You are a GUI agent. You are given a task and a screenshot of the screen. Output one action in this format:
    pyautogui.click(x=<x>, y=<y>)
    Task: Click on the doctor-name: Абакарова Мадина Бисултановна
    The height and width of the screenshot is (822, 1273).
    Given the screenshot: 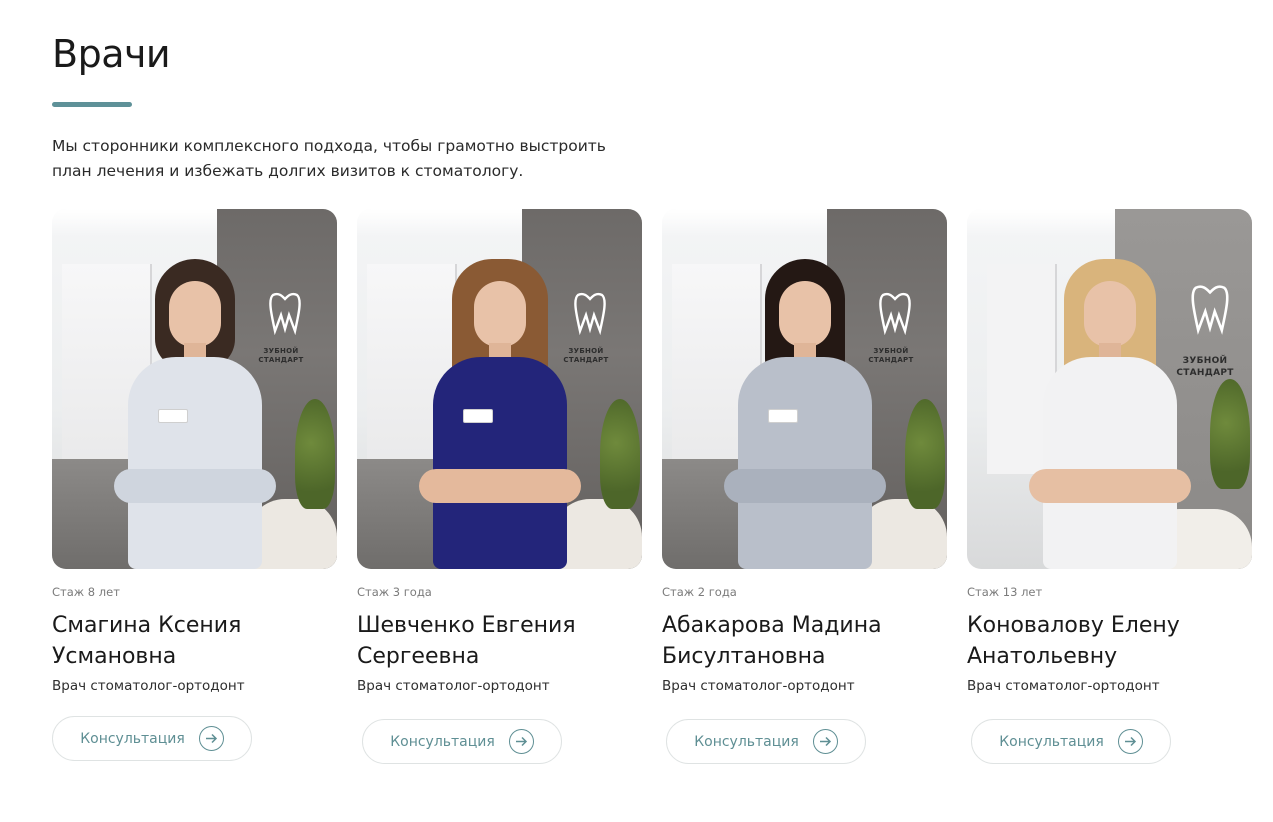 What is the action you would take?
    pyautogui.click(x=804, y=641)
    